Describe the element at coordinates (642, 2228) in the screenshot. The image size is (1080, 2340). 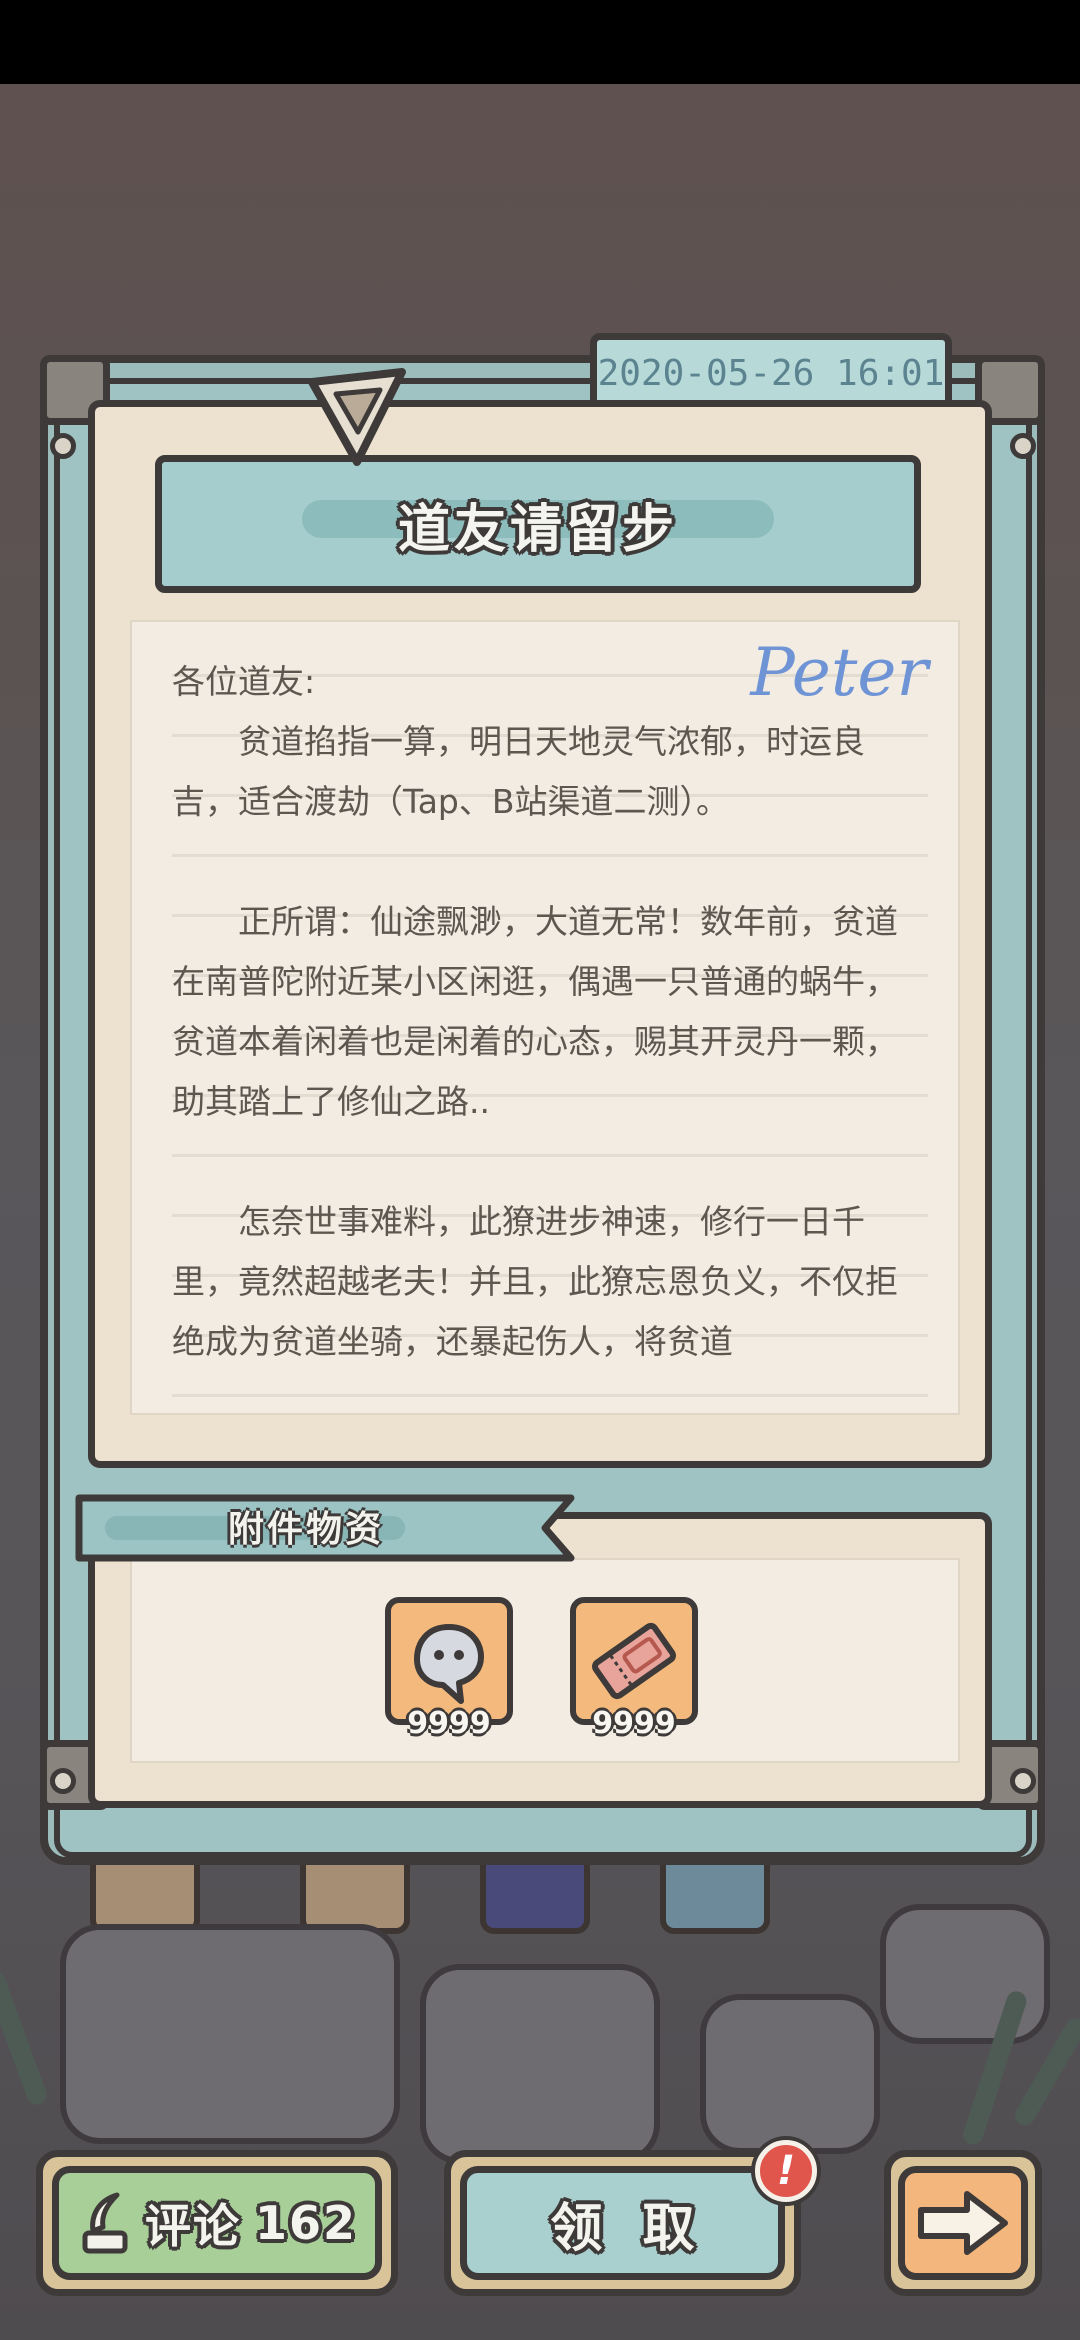
I see `claim-label: 领取` at that location.